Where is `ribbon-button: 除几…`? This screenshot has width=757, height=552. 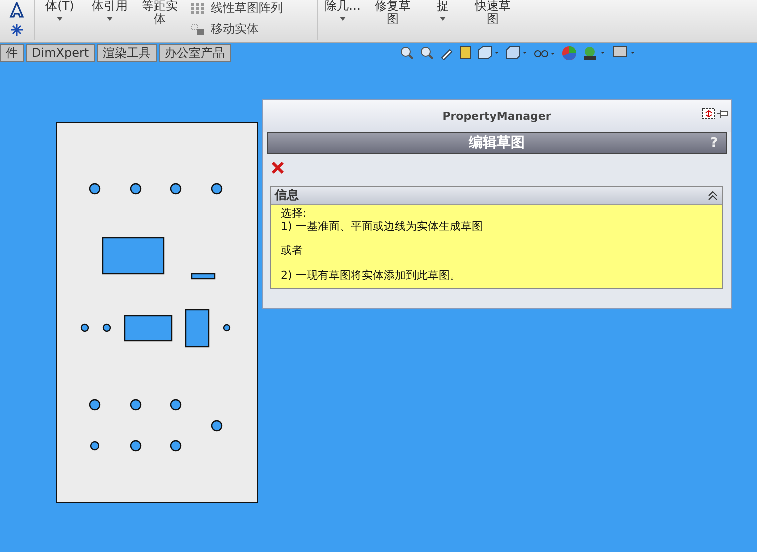 ribbon-button: 除几… is located at coordinates (343, 10).